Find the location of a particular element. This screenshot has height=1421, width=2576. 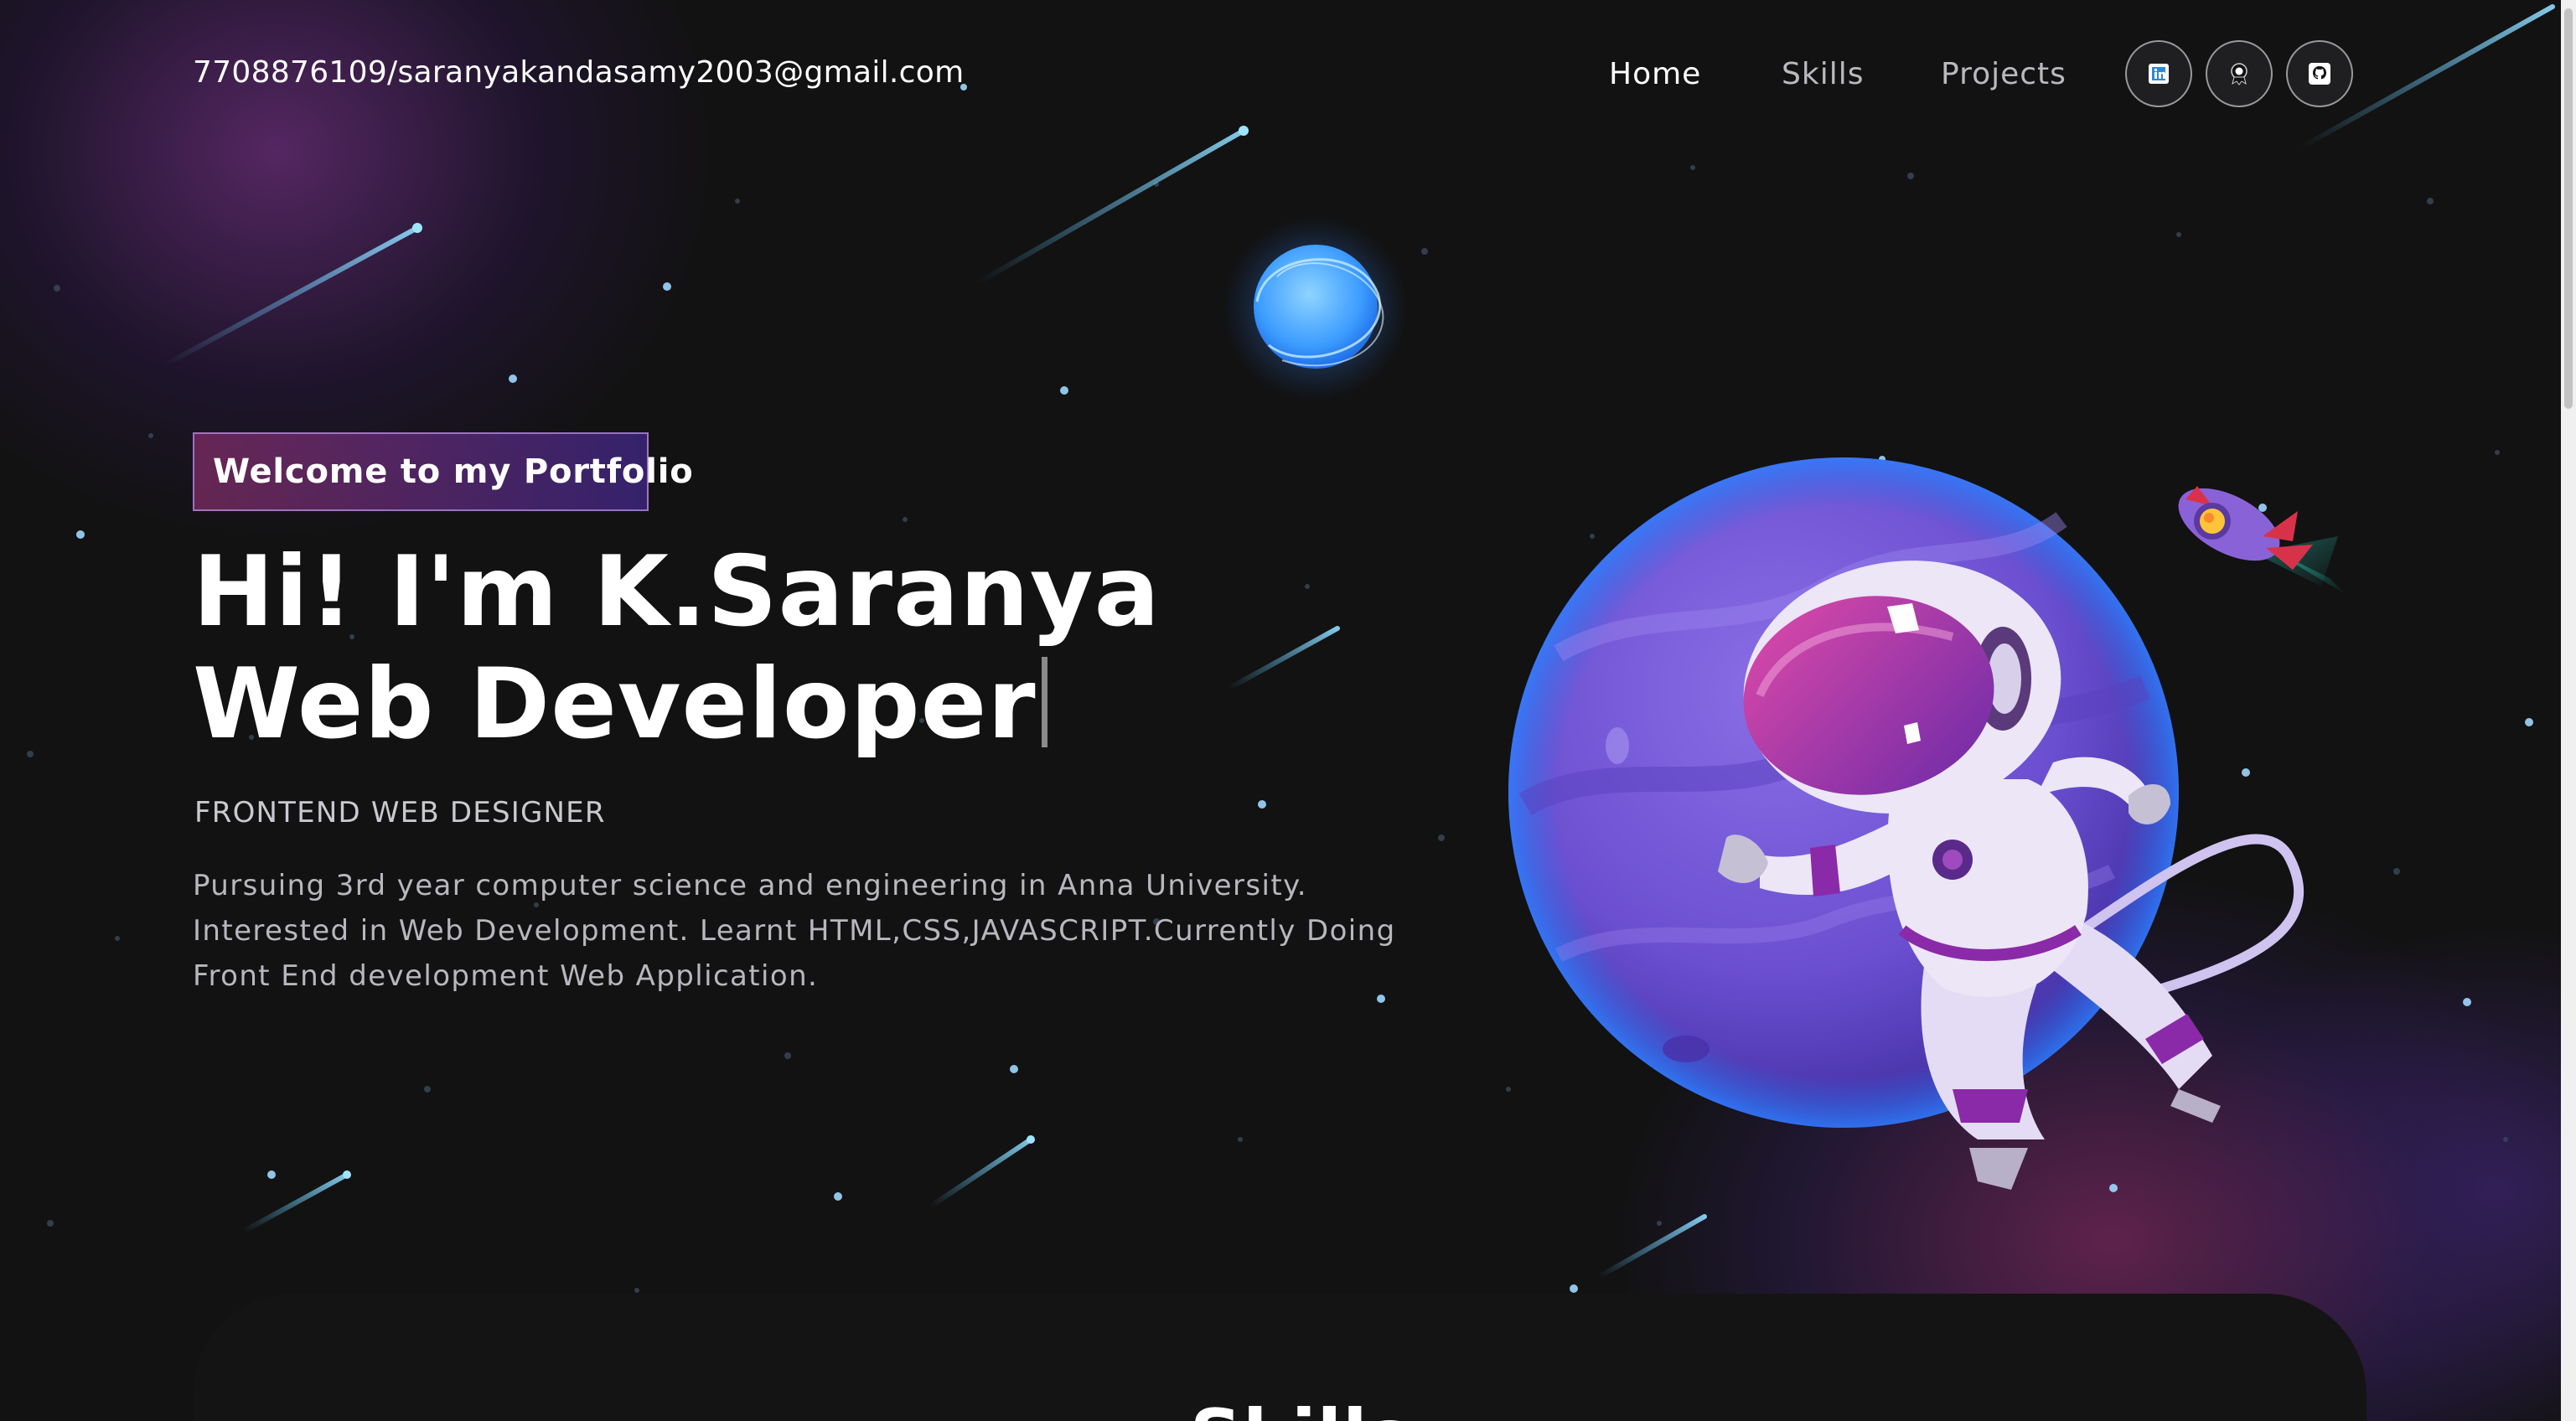

rocket-illustration is located at coordinates (2262, 540).